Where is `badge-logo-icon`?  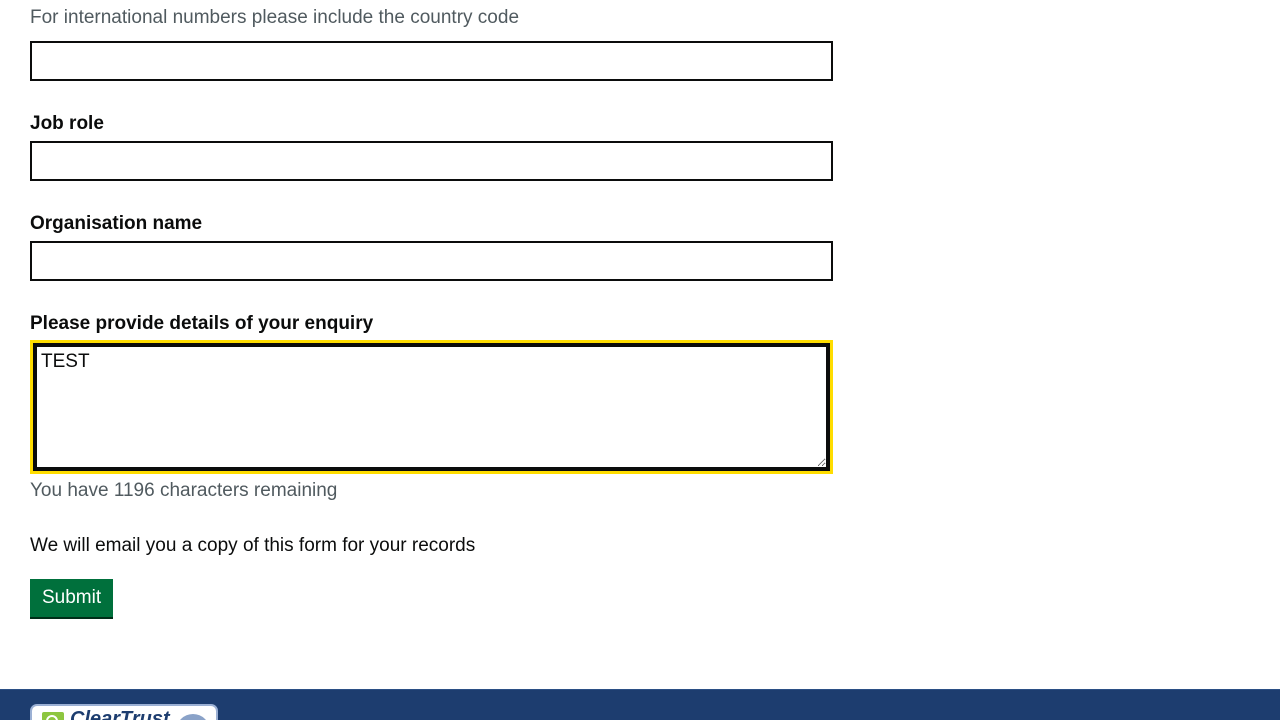 badge-logo-icon is located at coordinates (53, 716).